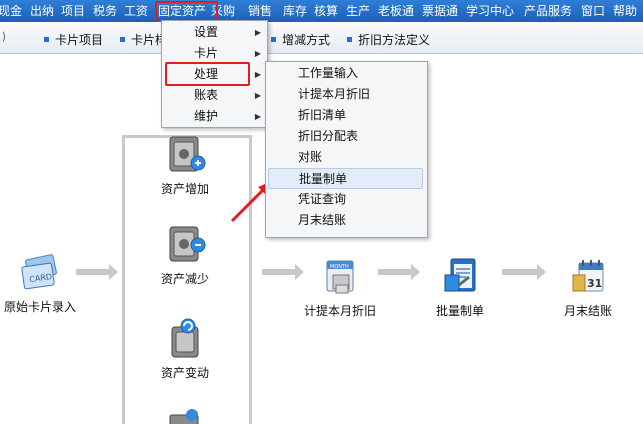 This screenshot has height=424, width=643. I want to click on node-monthly-depreciation: MONTH 计提本月折旧, so click(340, 287).